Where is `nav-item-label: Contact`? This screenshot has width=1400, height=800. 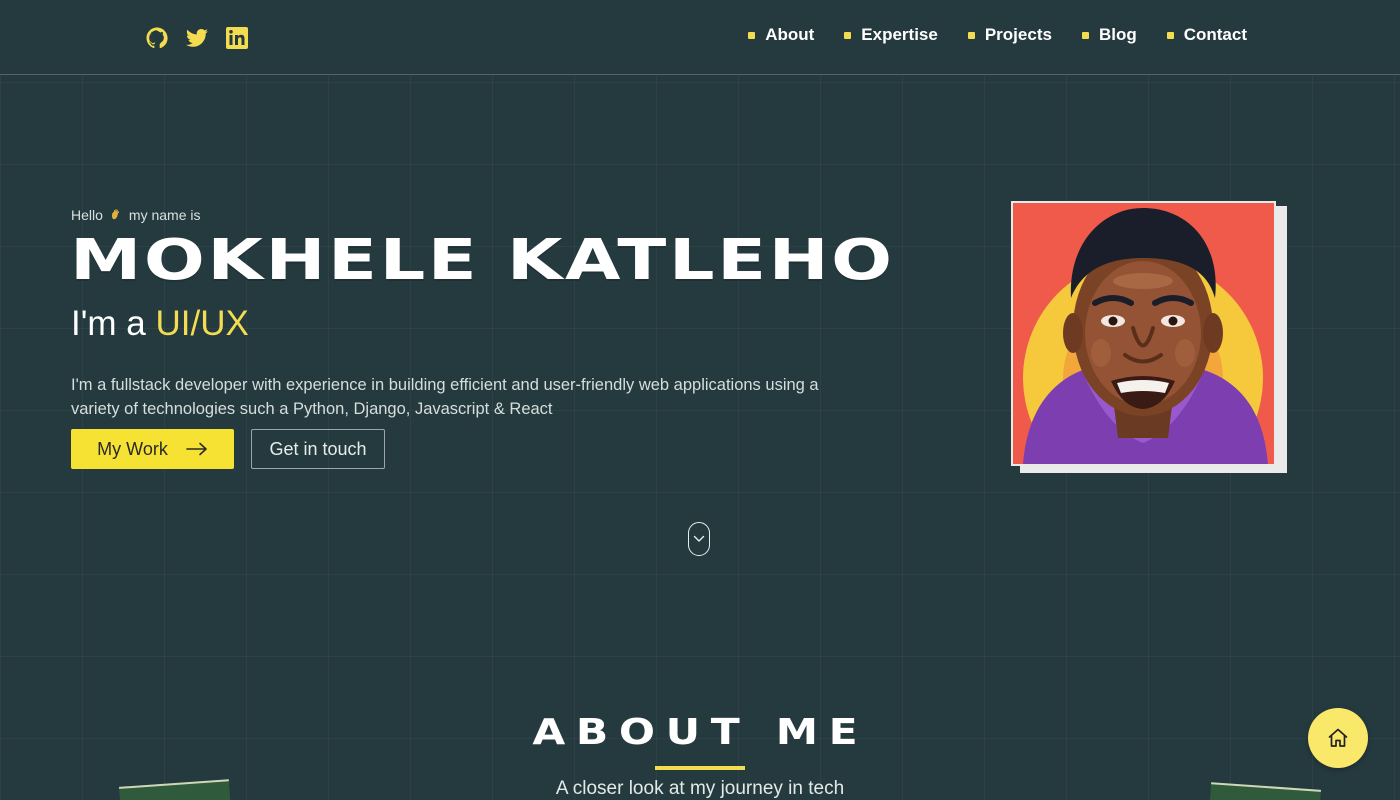 nav-item-label: Contact is located at coordinates (1215, 34).